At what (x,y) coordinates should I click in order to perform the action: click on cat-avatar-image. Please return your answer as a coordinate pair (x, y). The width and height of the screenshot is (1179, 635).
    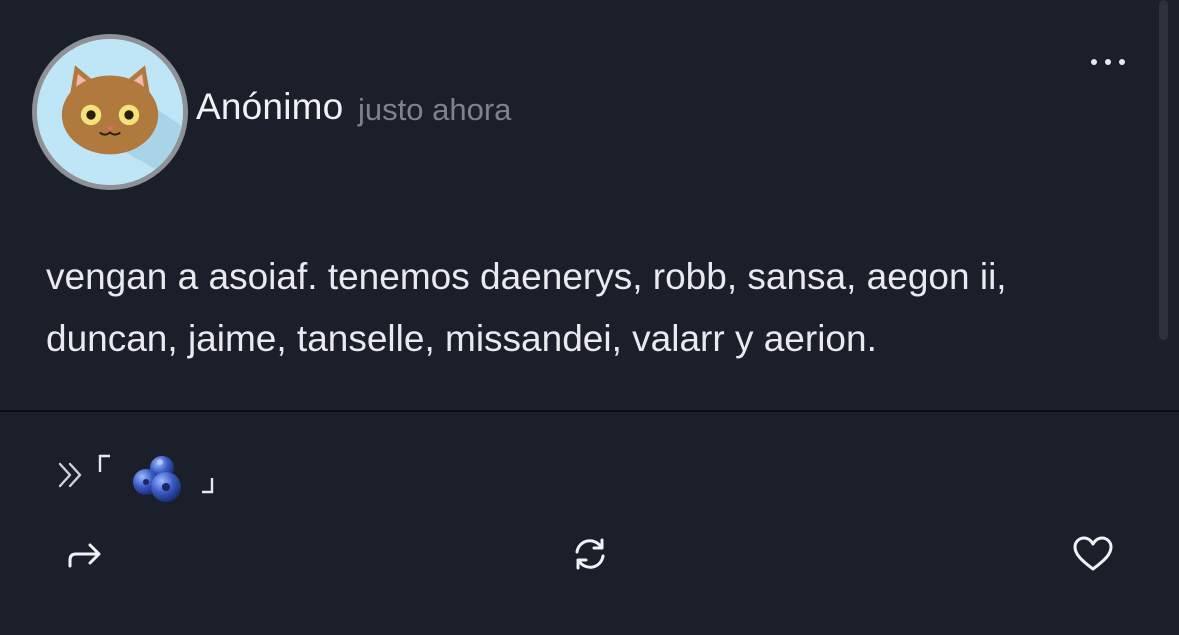
    Looking at the image, I should click on (110, 112).